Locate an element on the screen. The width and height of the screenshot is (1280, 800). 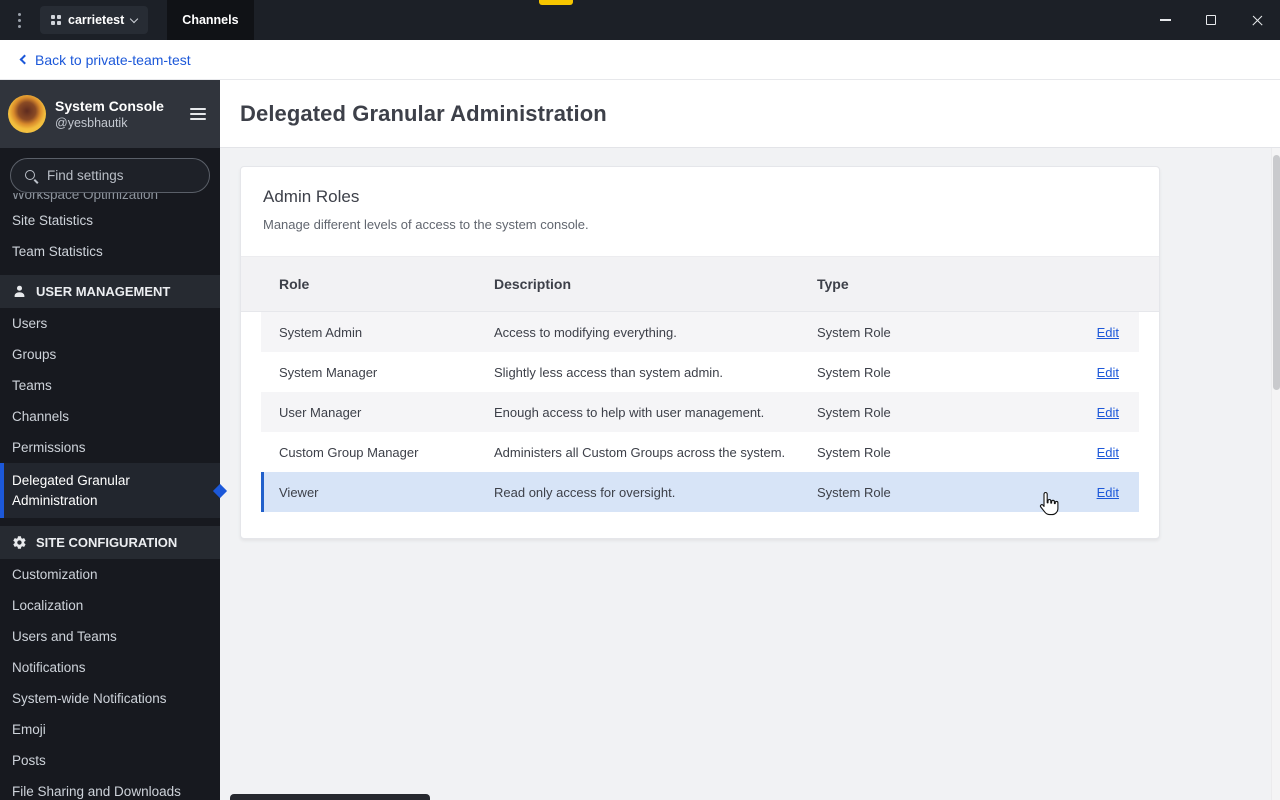
sidebar-item-workspace-optimization: Workspace Optimization is located at coordinates (110, 199).